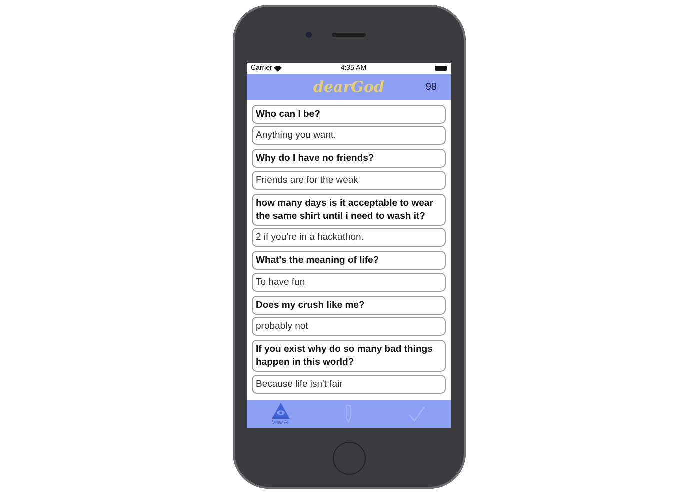  I want to click on question-field: how many days is it acceptable to wear the same shirt until i need to wash it?, so click(349, 210).